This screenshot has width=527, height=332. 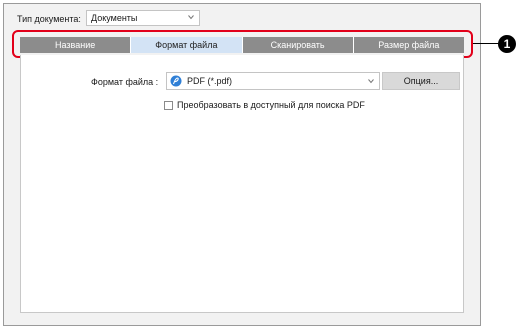 What do you see at coordinates (210, 81) in the screenshot?
I see `file-format-value: PDF (*.pdf)` at bounding box center [210, 81].